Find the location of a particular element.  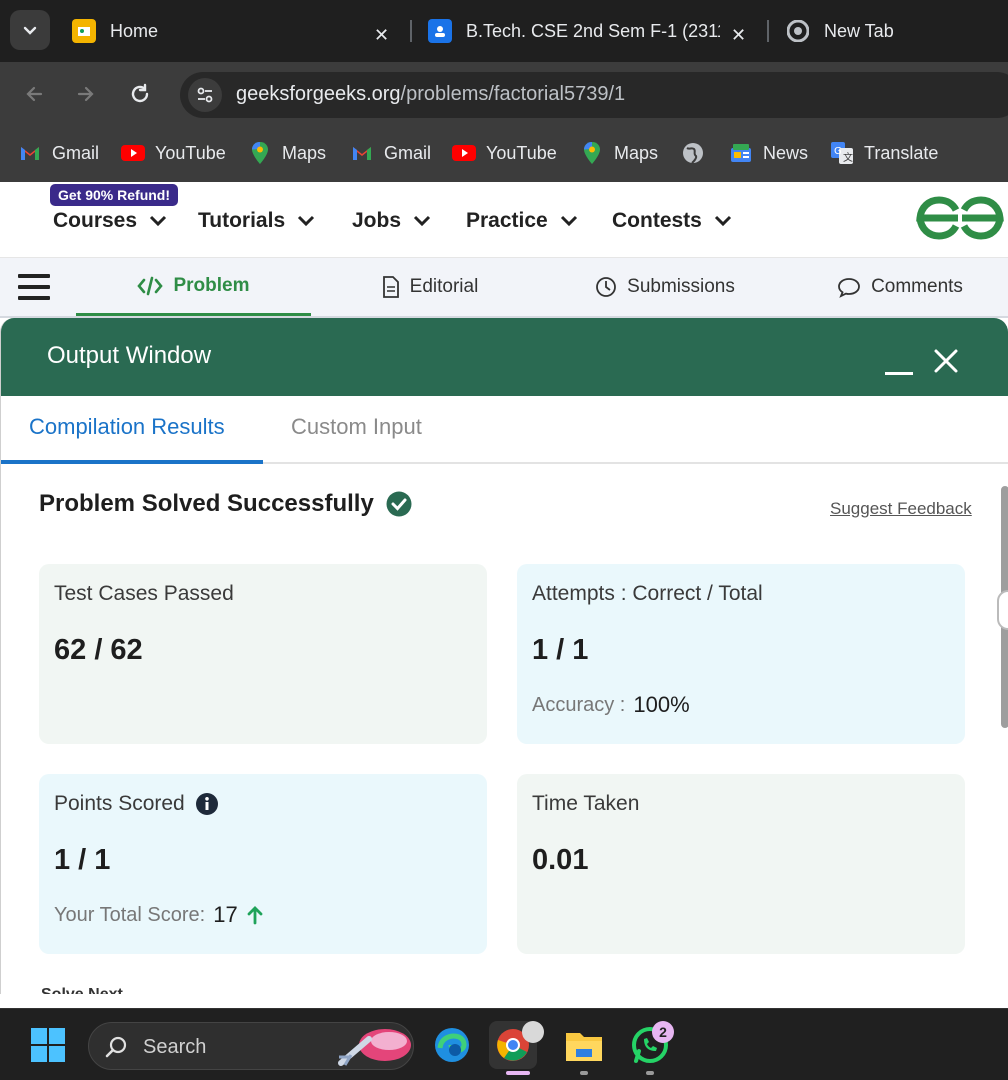

card-label-text: Points Scored is located at coordinates (119, 803).